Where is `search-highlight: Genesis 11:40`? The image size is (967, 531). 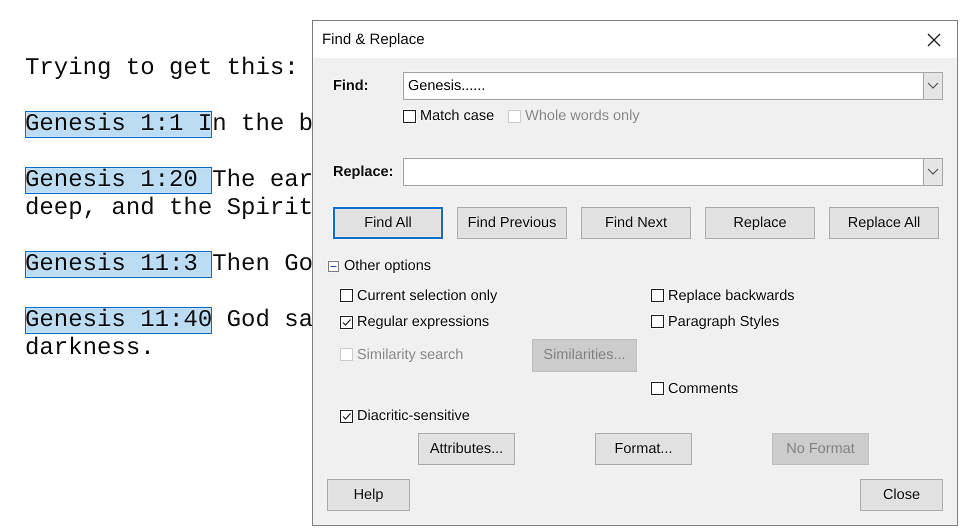 search-highlight: Genesis 11:40 is located at coordinates (118, 320).